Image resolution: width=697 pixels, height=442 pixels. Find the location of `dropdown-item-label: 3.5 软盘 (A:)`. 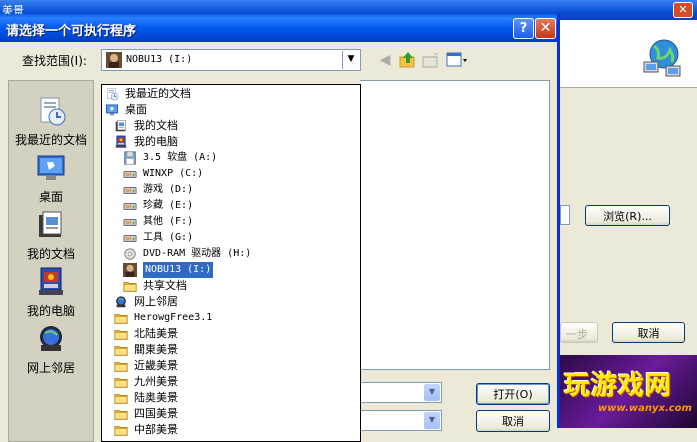

dropdown-item-label: 3.5 软盘 (A:) is located at coordinates (180, 157).